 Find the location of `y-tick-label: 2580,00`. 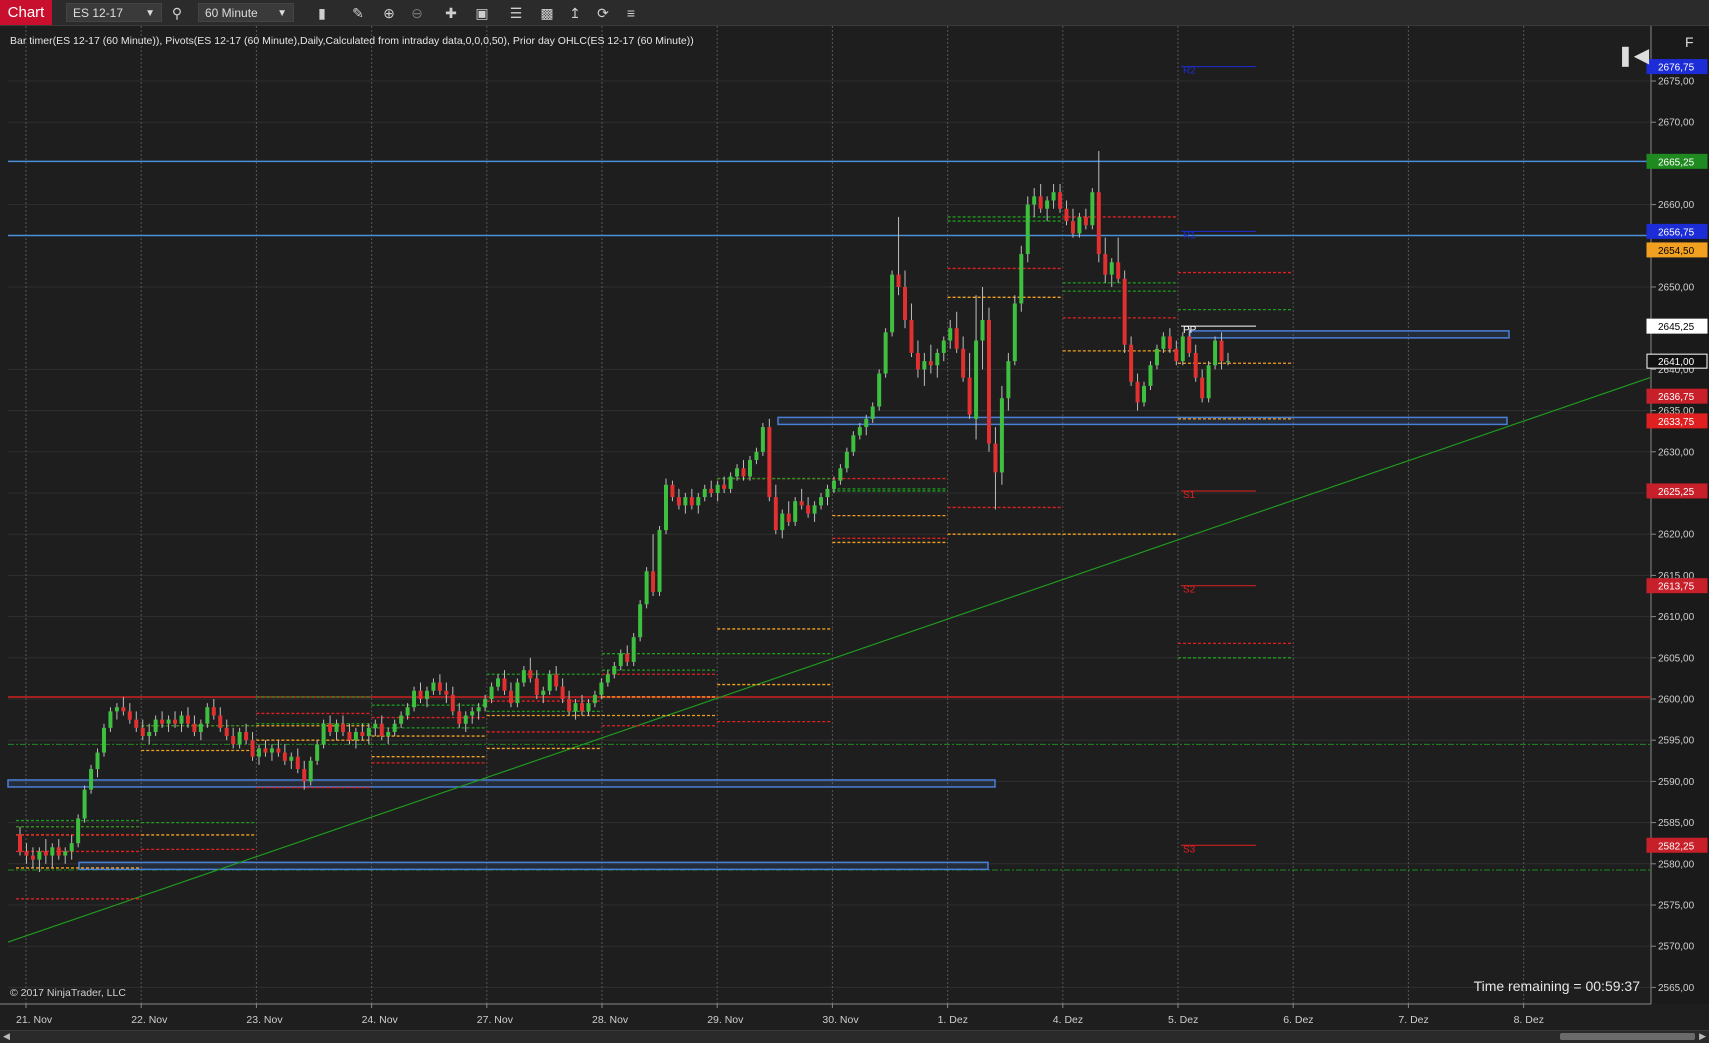

y-tick-label: 2580,00 is located at coordinates (1676, 864).